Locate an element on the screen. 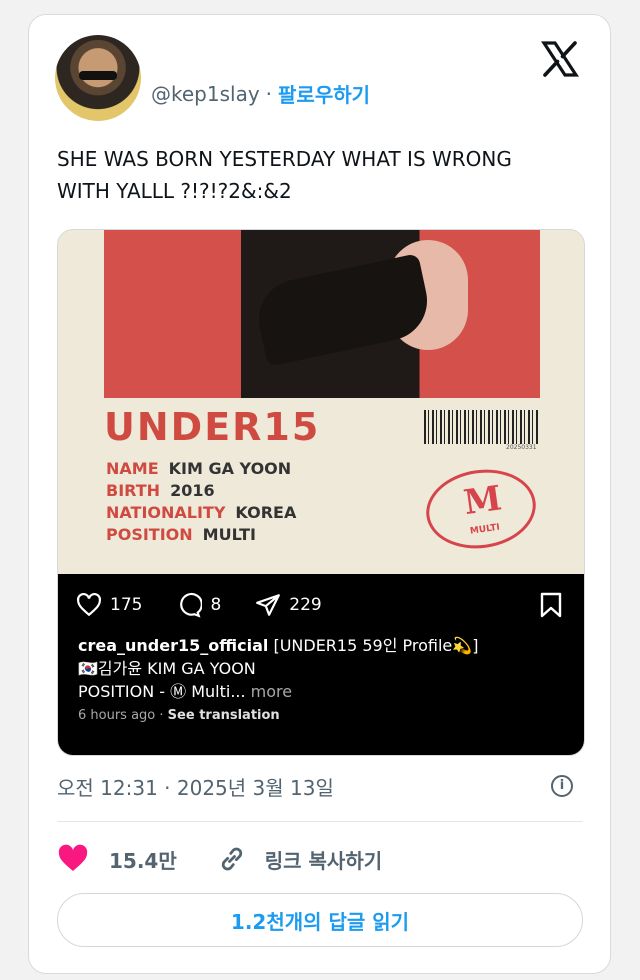 This screenshot has width=640, height=980. tweet-actions: 15.4만 링크 복사하기 is located at coordinates (320, 859).